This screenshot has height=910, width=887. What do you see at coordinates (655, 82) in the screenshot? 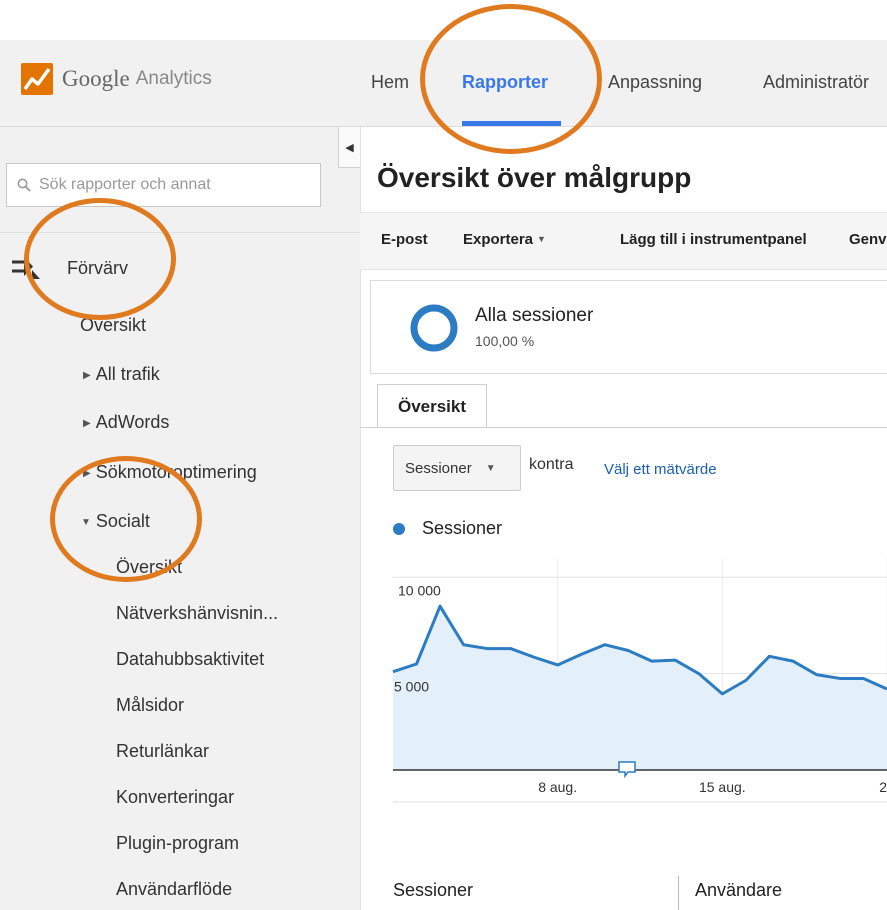
I see `nav-anpassning: Anpassning` at bounding box center [655, 82].